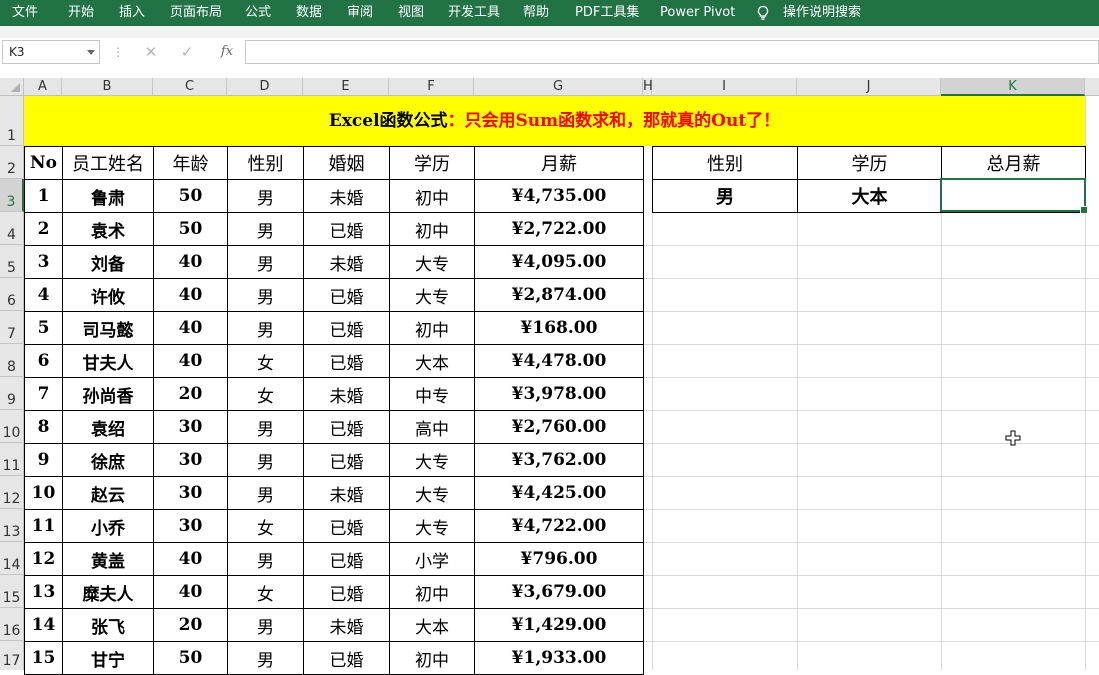  What do you see at coordinates (432, 163) in the screenshot?
I see `header-education: 学历` at bounding box center [432, 163].